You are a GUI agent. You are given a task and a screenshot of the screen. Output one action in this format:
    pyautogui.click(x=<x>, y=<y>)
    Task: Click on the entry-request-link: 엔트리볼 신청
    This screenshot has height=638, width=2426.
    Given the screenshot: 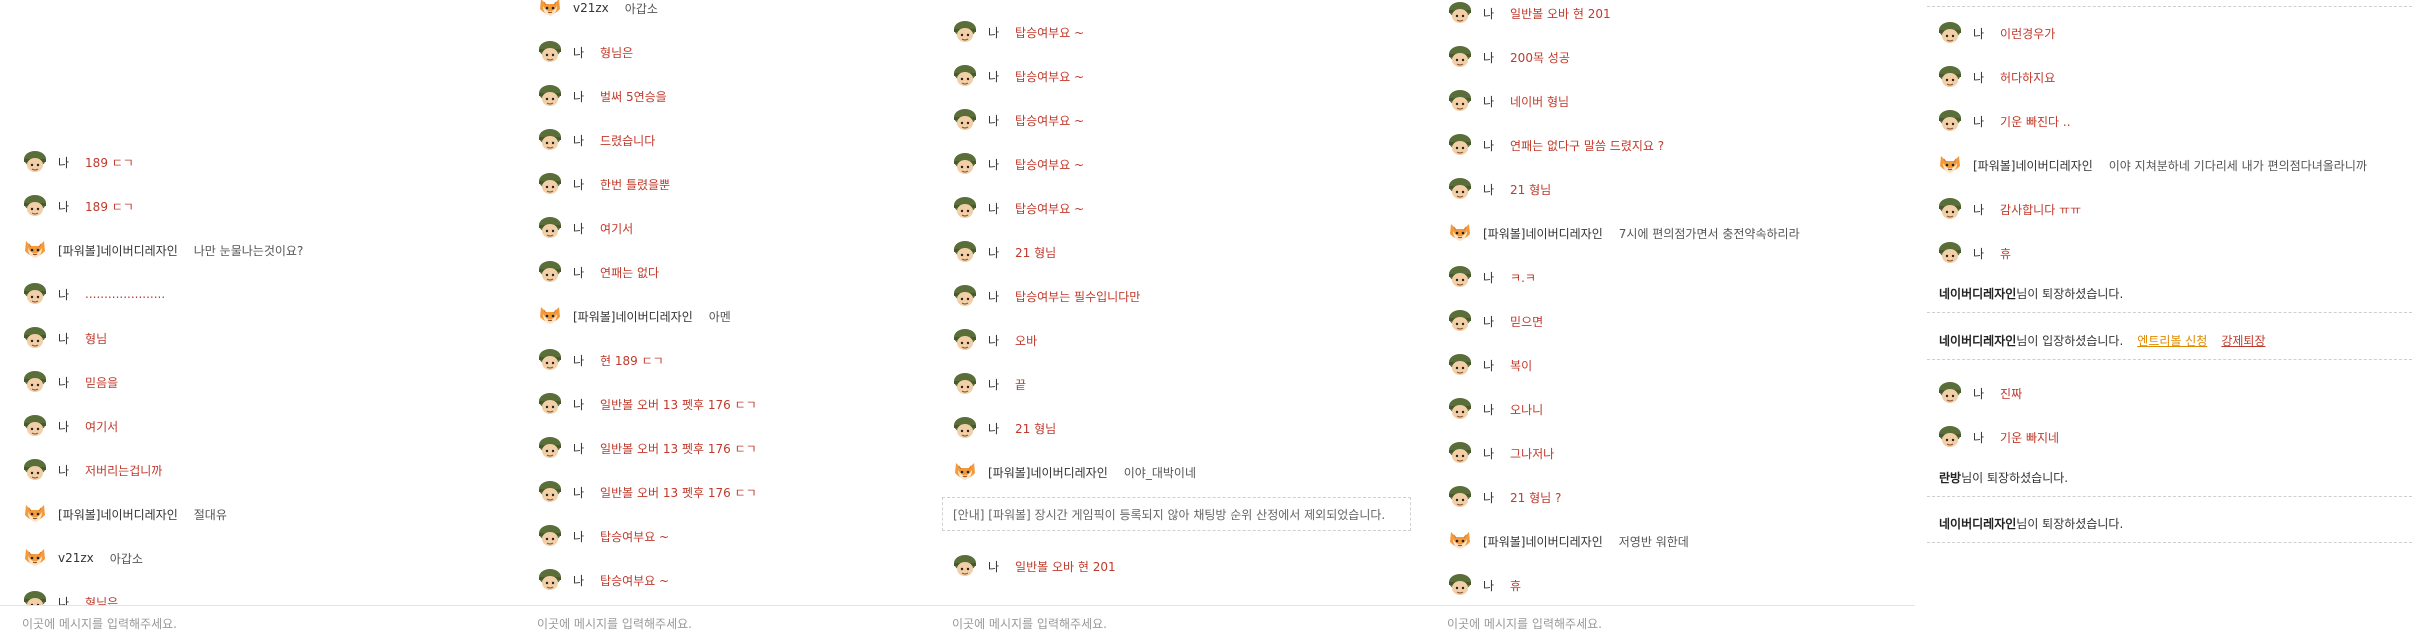 What is the action you would take?
    pyautogui.click(x=2172, y=340)
    